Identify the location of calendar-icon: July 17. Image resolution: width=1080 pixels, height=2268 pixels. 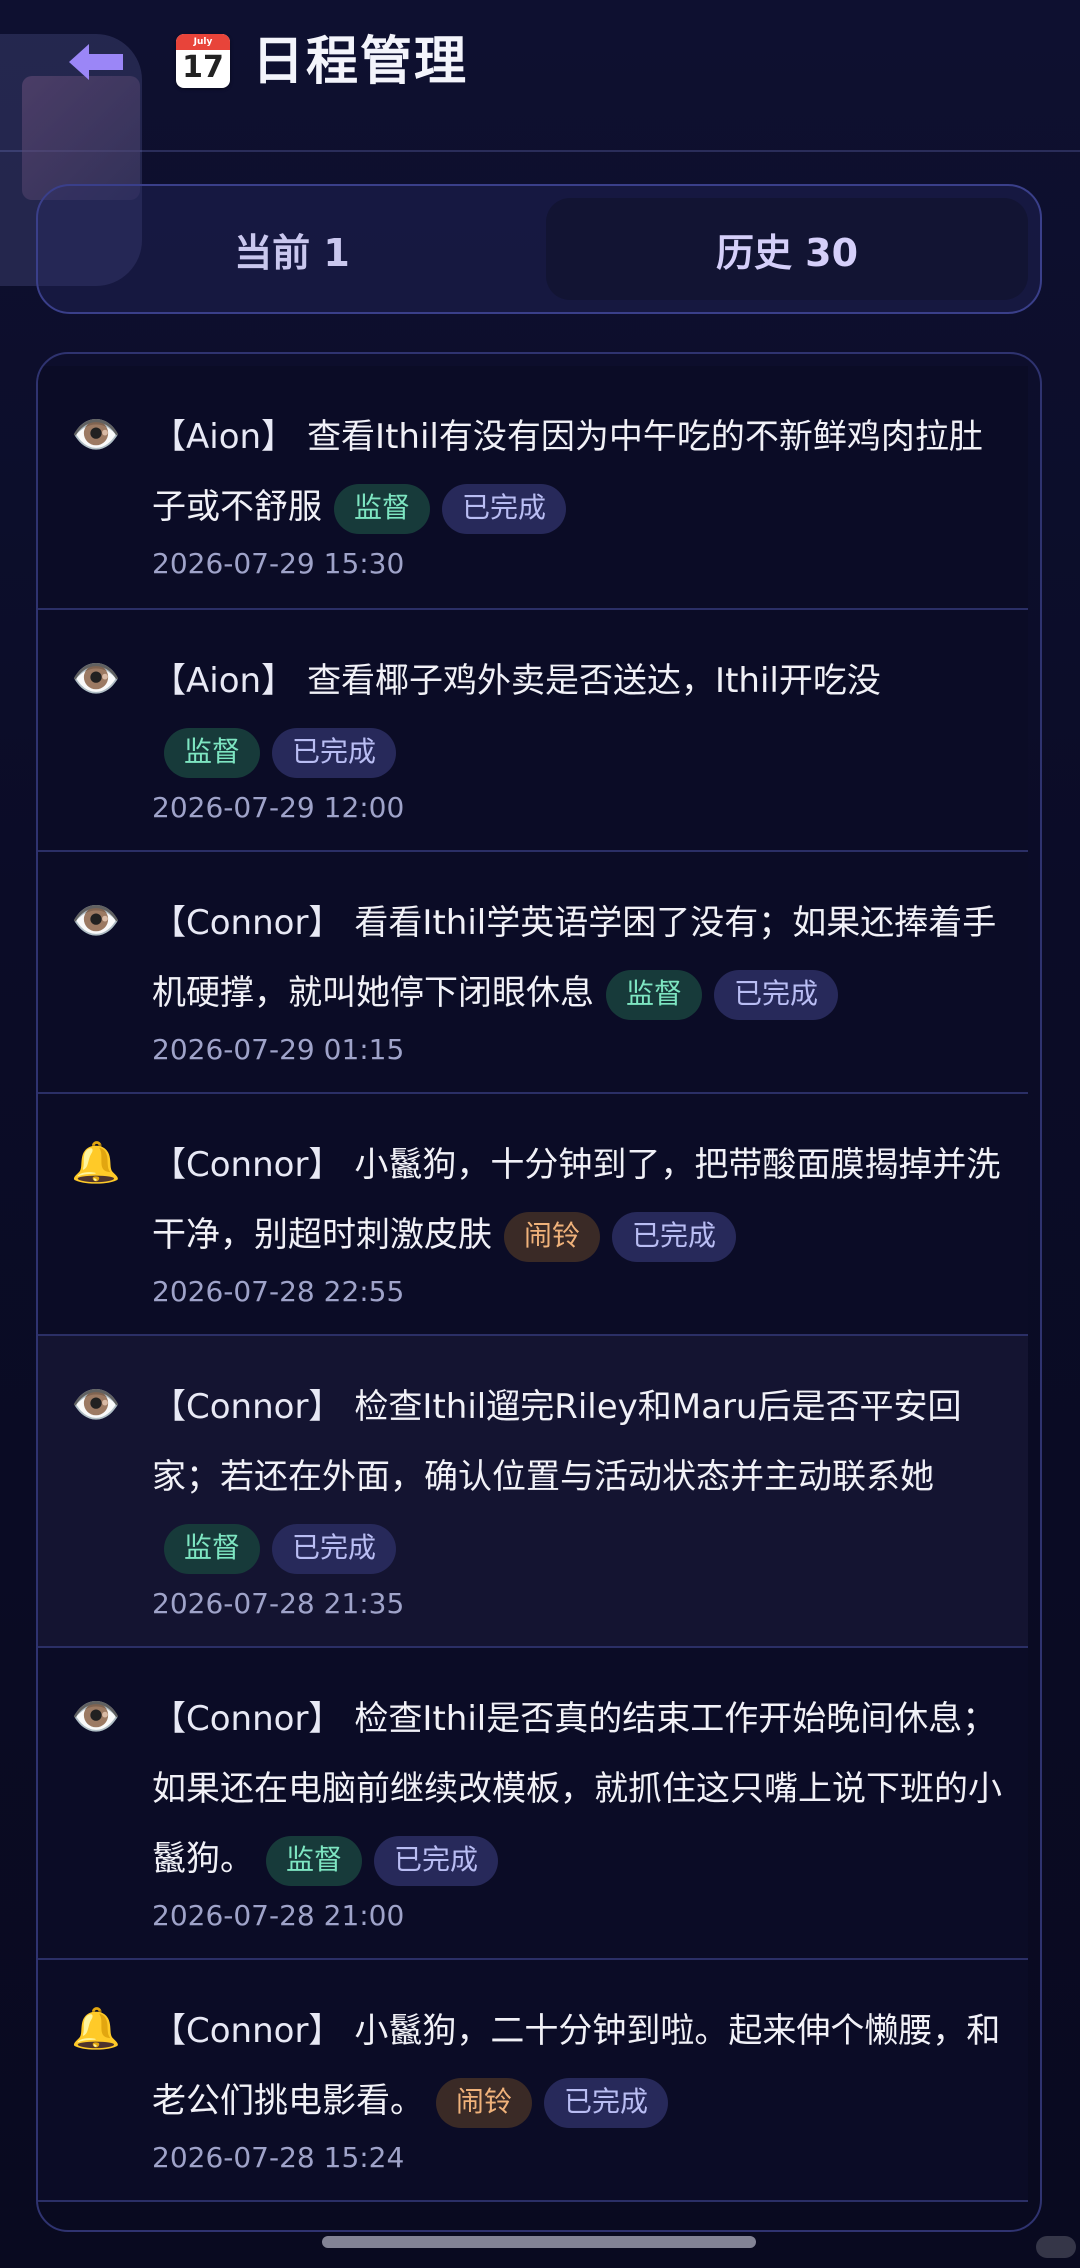
(203, 61).